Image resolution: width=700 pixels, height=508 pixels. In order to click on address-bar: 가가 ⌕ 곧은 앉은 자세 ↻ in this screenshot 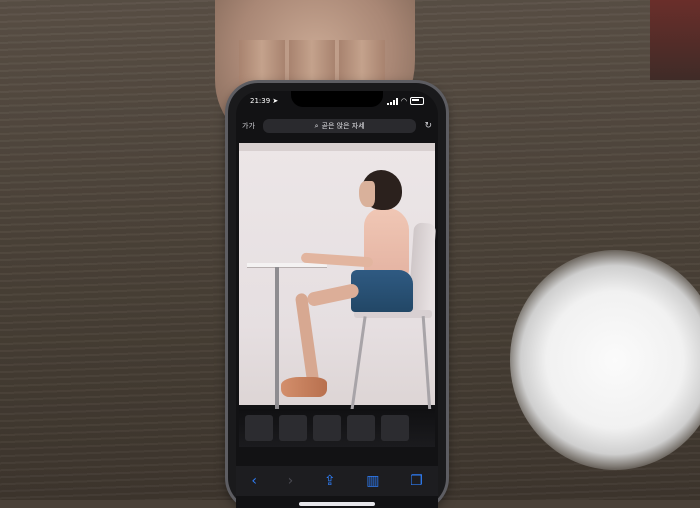, I will do `click(337, 126)`.